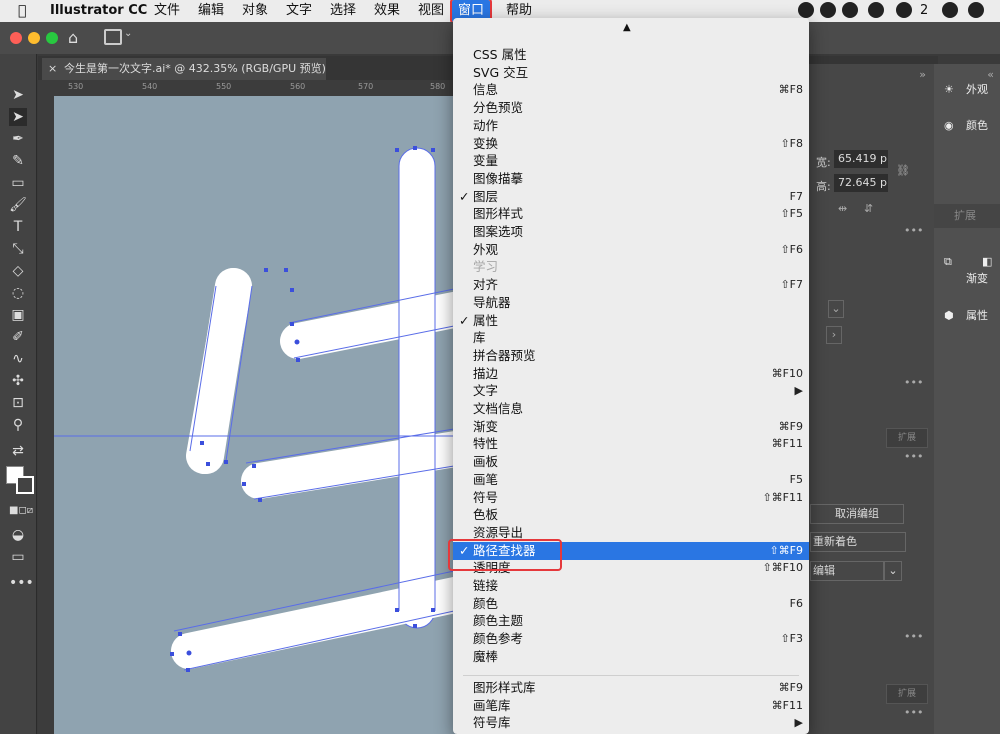  What do you see at coordinates (128, 33) in the screenshot?
I see `chevron-down-icon: ⌄` at bounding box center [128, 33].